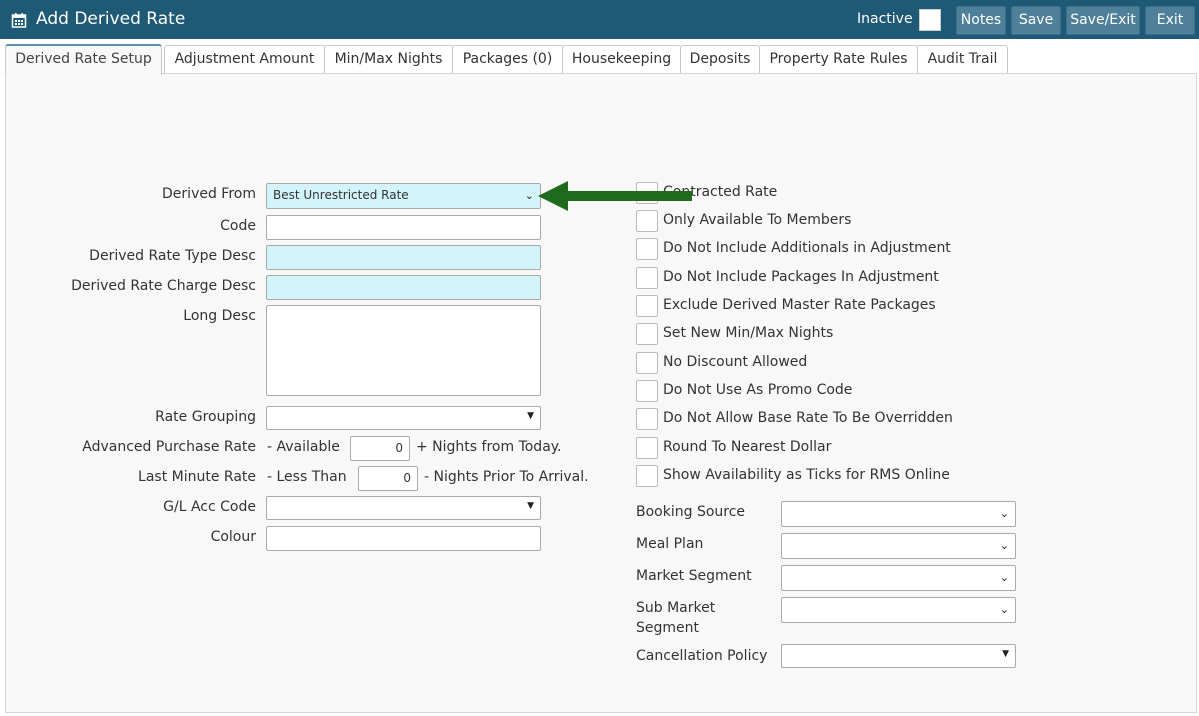  What do you see at coordinates (219, 316) in the screenshot?
I see `long-desc-label: Long Desc` at bounding box center [219, 316].